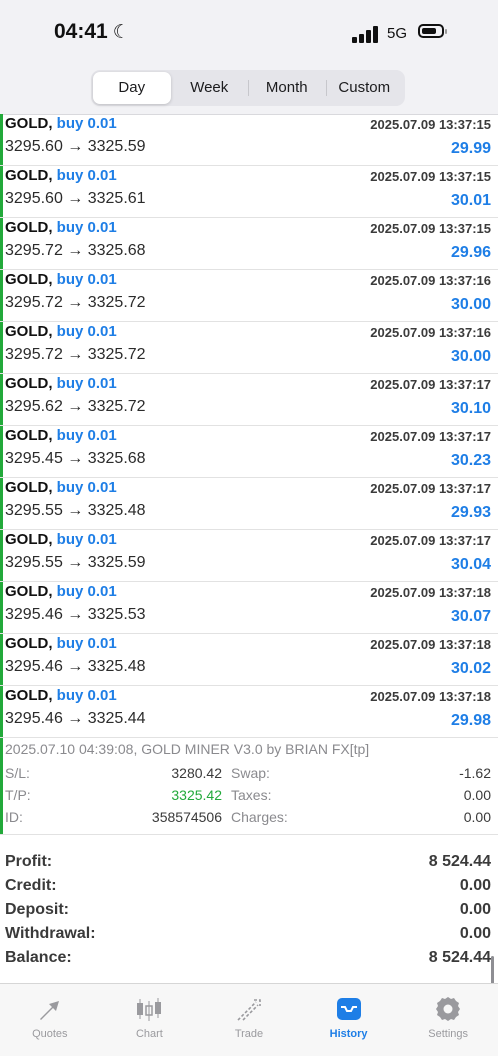 Image resolution: width=498 pixels, height=1056 pixels. I want to click on network-type: 5G, so click(397, 33).